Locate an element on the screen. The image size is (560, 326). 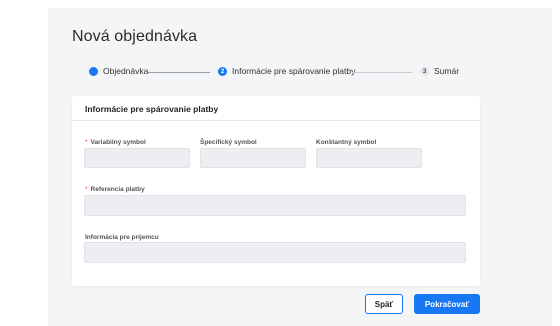
step-label: Objednávka is located at coordinates (126, 71).